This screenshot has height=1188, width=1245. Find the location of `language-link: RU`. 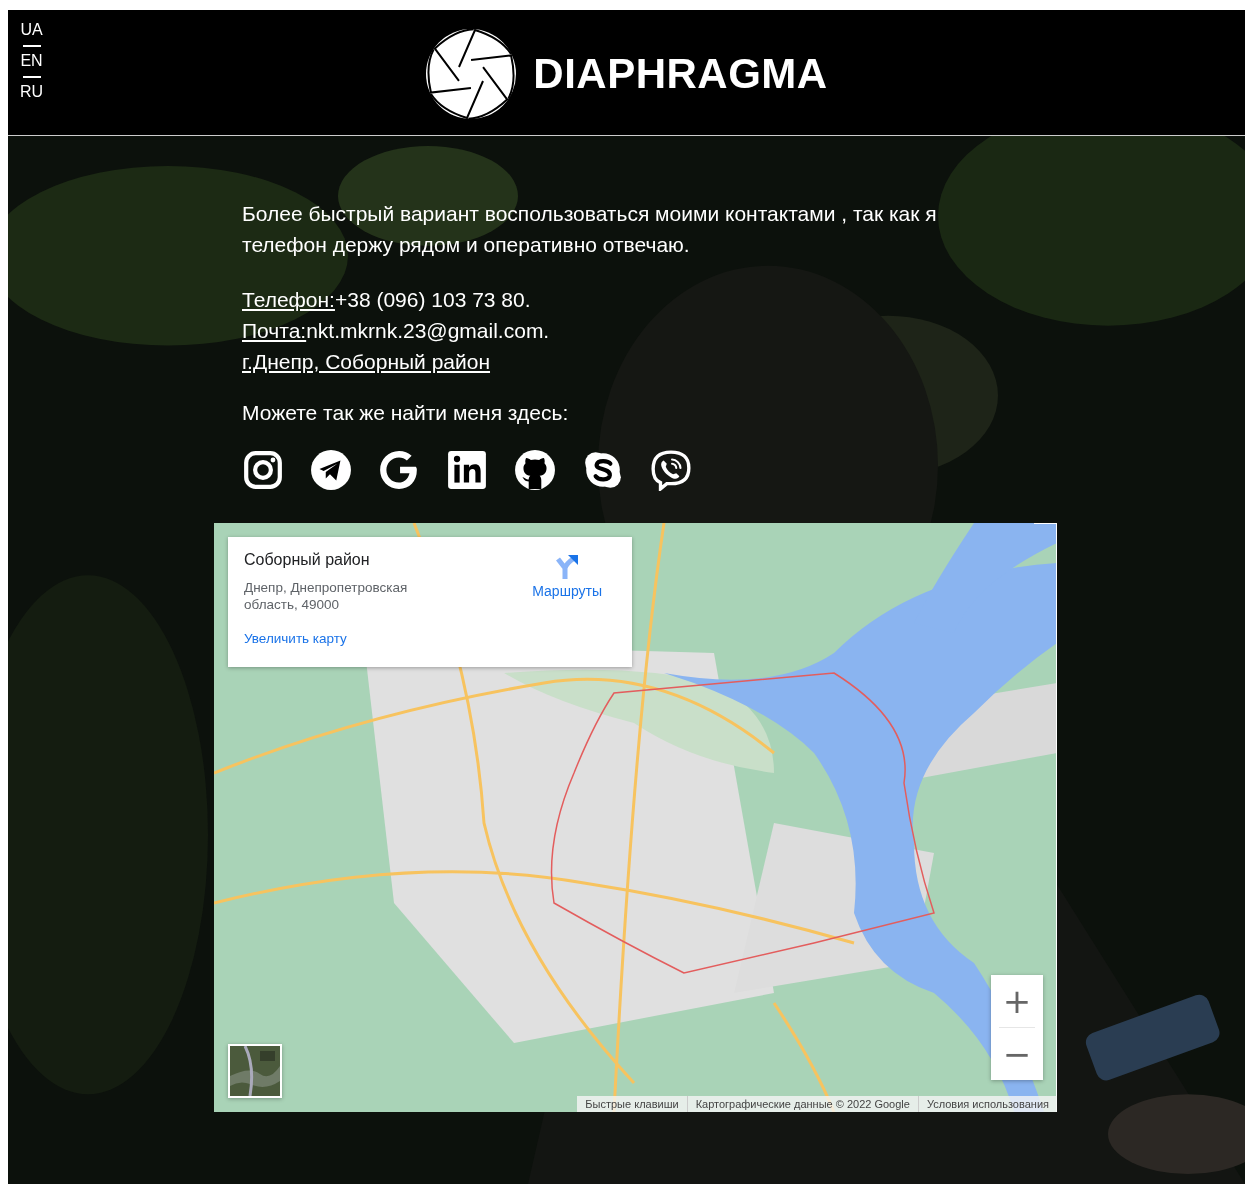

language-link: RU is located at coordinates (32, 92).